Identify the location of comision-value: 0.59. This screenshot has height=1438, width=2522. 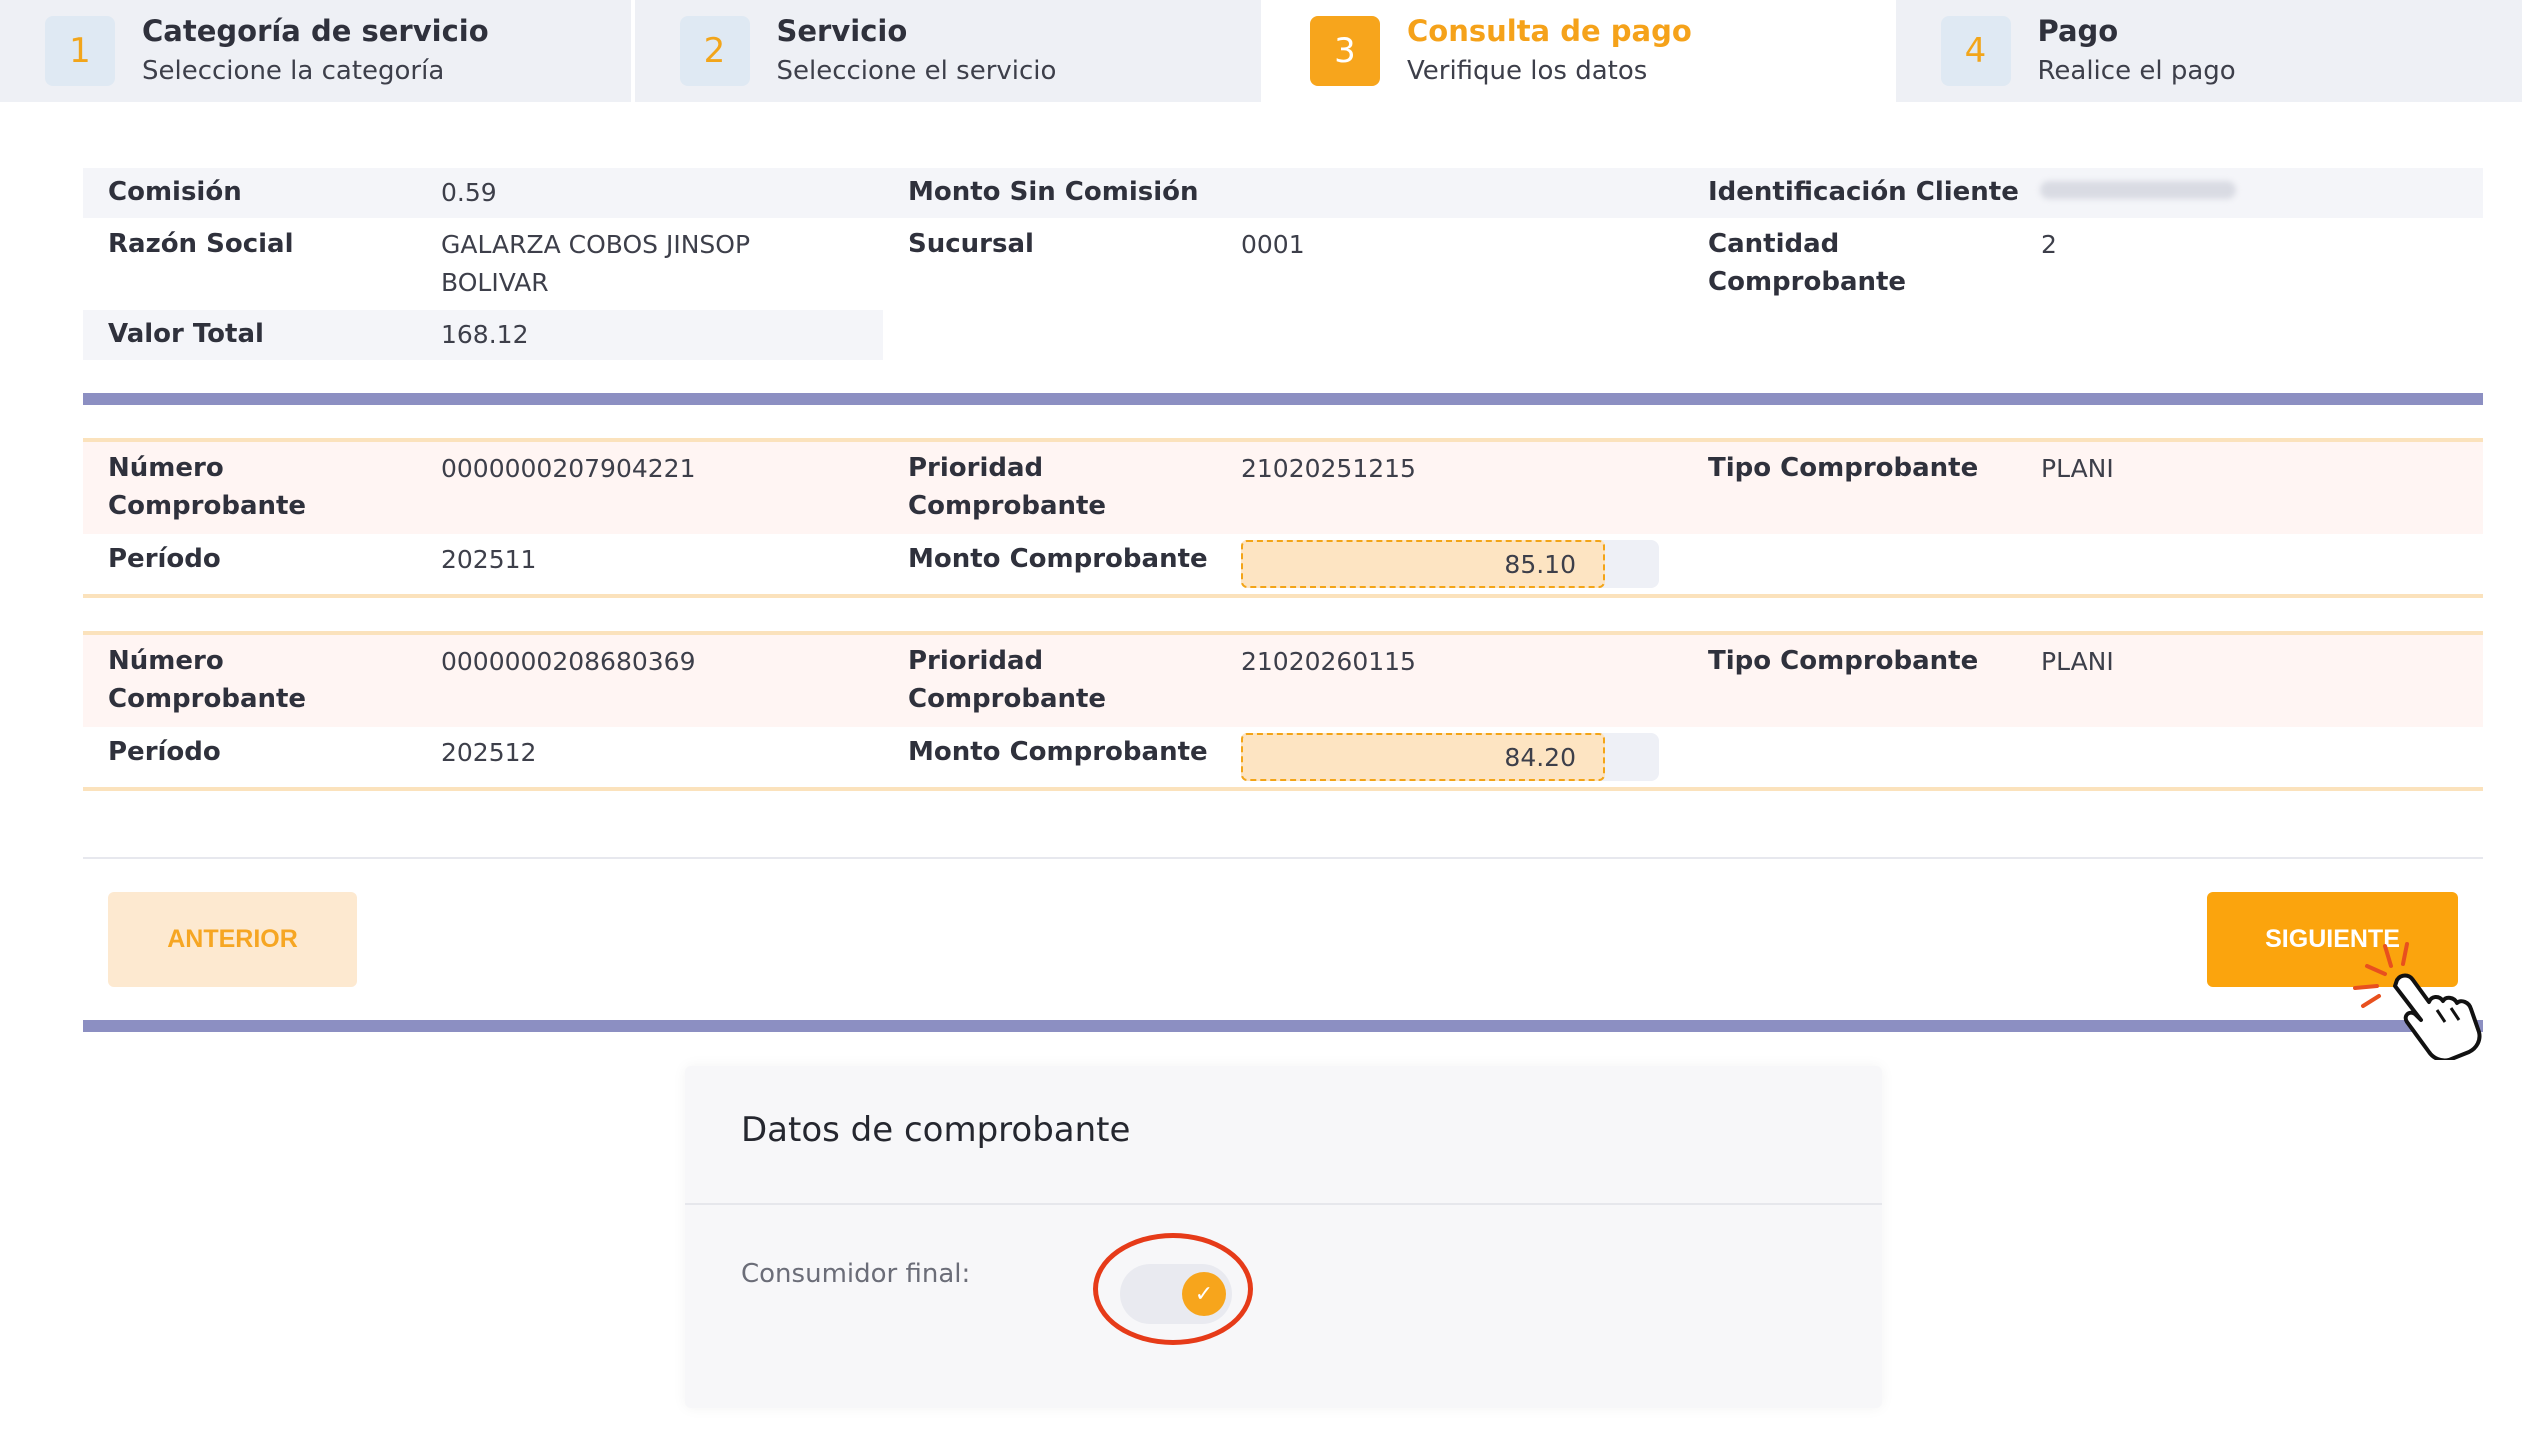
(469, 192).